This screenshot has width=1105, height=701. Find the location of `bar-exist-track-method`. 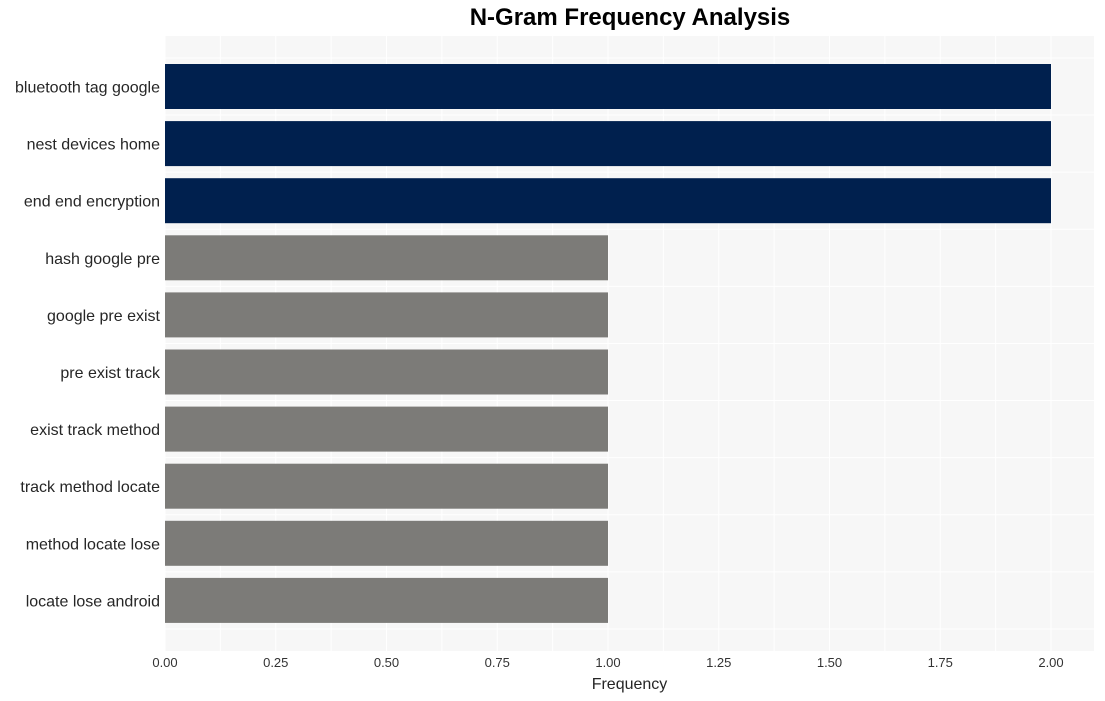

bar-exist-track-method is located at coordinates (386, 429).